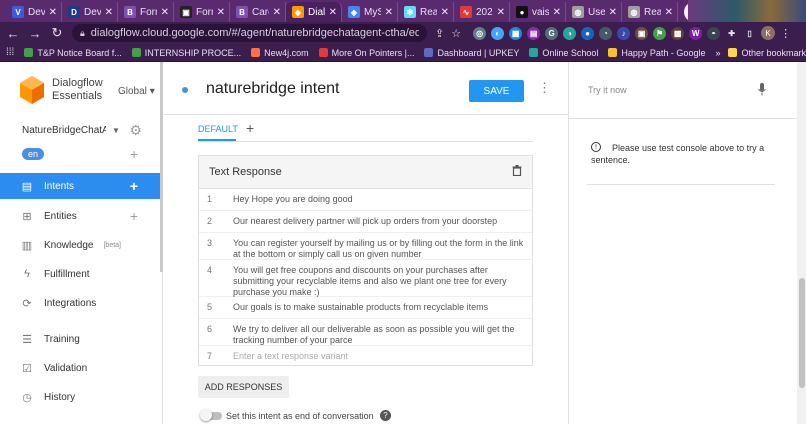 The height and width of the screenshot is (424, 806). What do you see at coordinates (80, 274) in the screenshot?
I see `sidebar-item-fulfillment: ϟ Fulfillment` at bounding box center [80, 274].